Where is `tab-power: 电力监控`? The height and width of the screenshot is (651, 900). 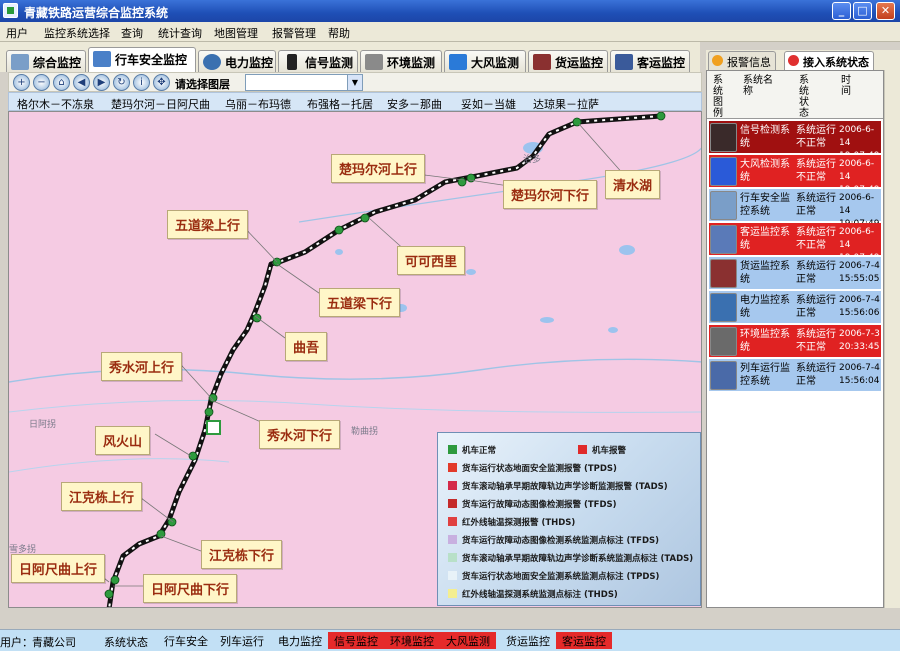 tab-power: 电力监控 is located at coordinates (237, 61).